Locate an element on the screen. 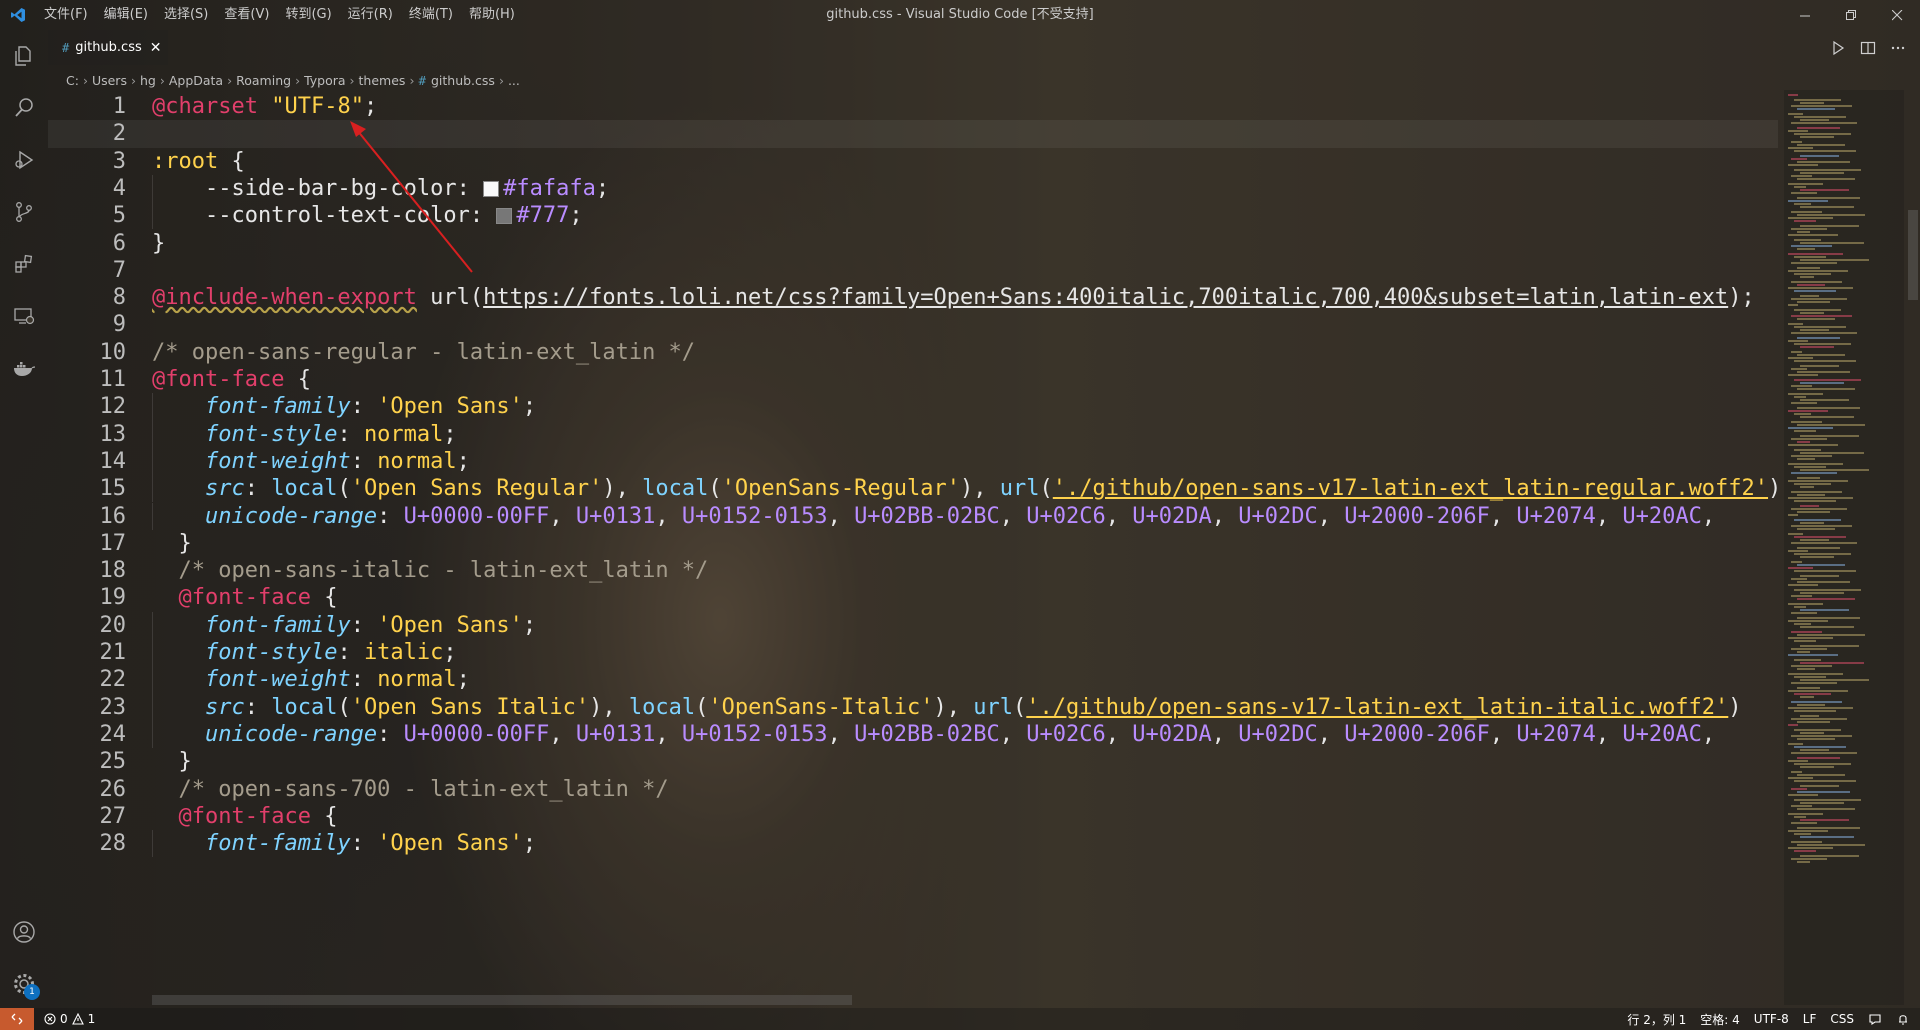  code-token: , is located at coordinates (1331, 516).